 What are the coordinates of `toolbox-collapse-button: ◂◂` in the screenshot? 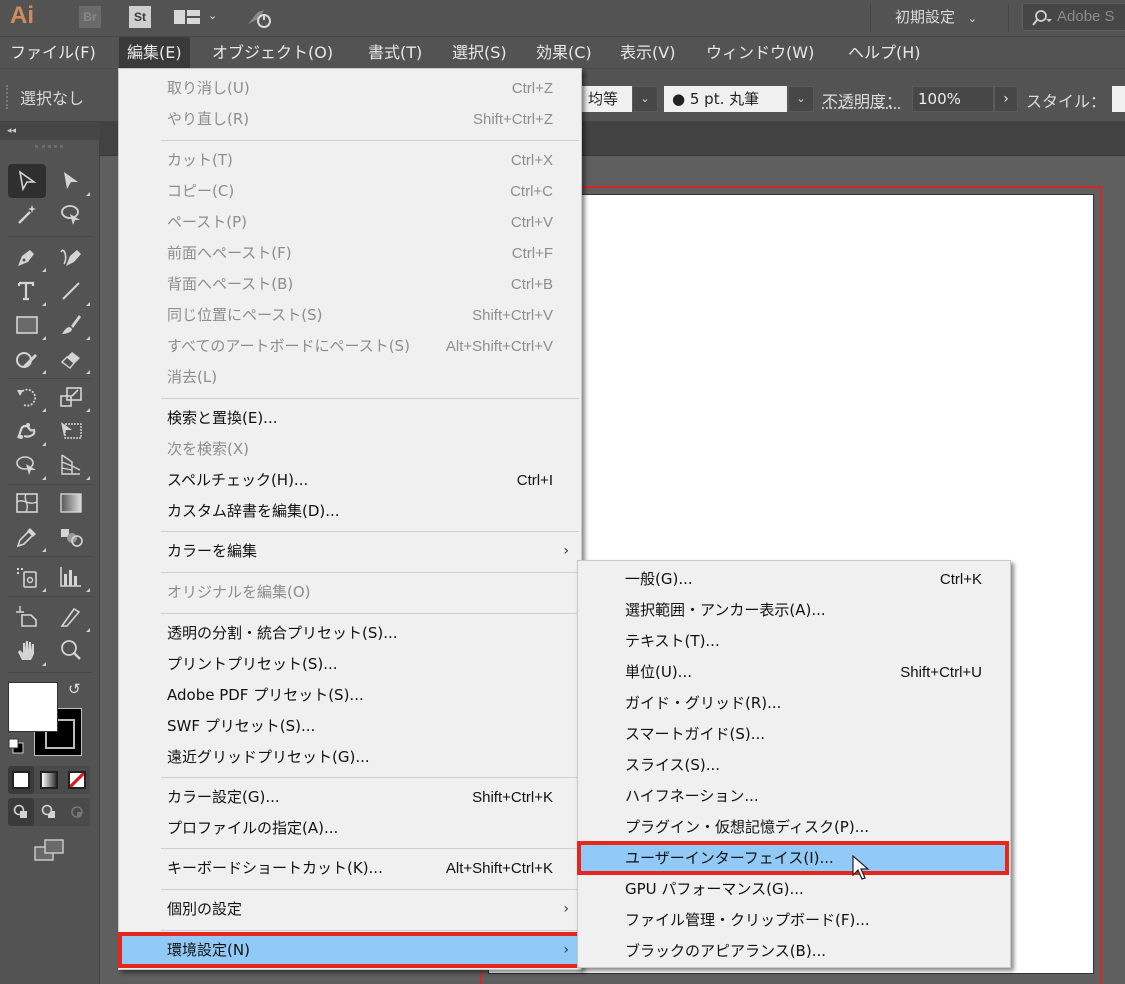 It's located at (50, 131).